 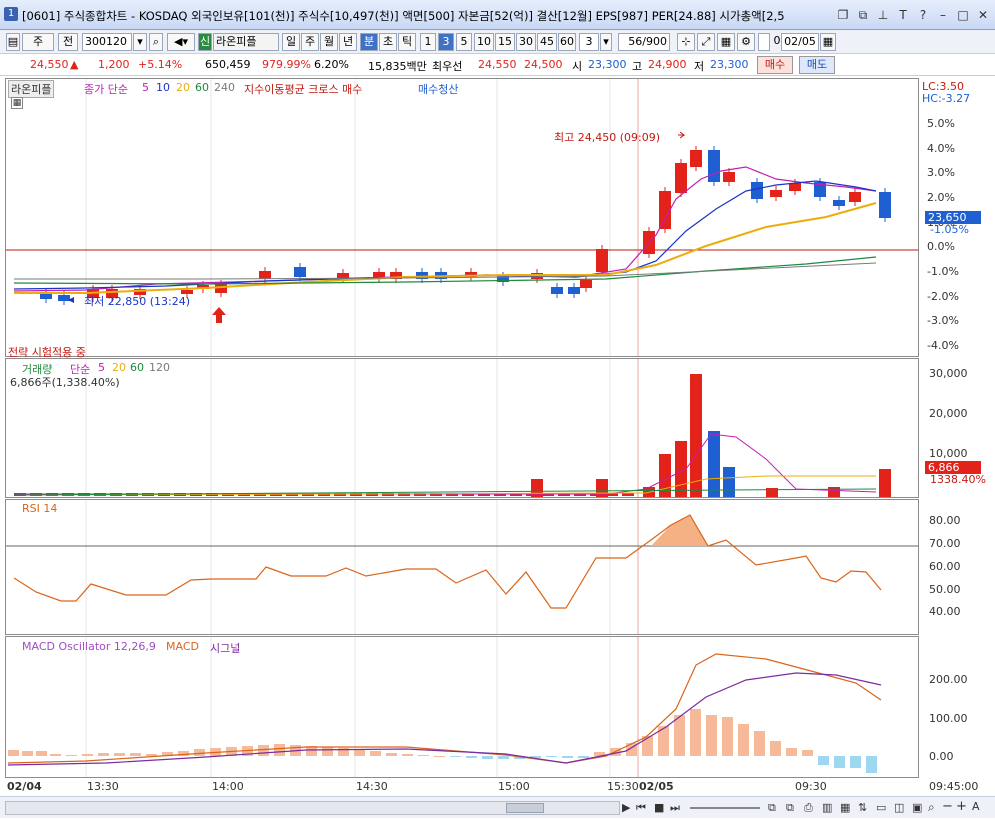 What do you see at coordinates (863, 15) in the screenshot?
I see `link-icon: ⧉` at bounding box center [863, 15].